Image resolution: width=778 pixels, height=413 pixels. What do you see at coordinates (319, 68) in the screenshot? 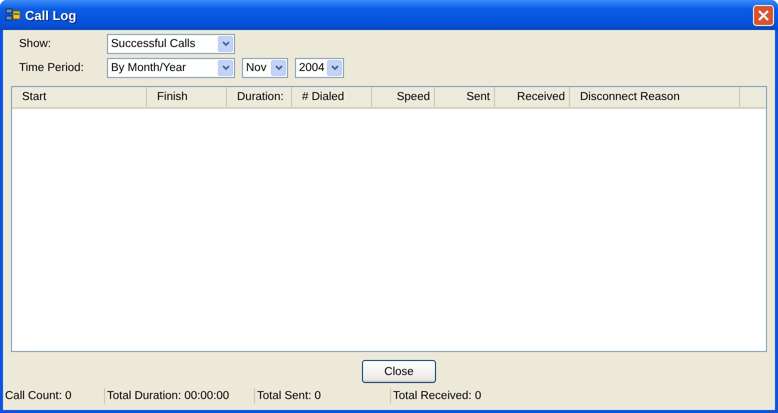
I see `dropdown: 2004` at bounding box center [319, 68].